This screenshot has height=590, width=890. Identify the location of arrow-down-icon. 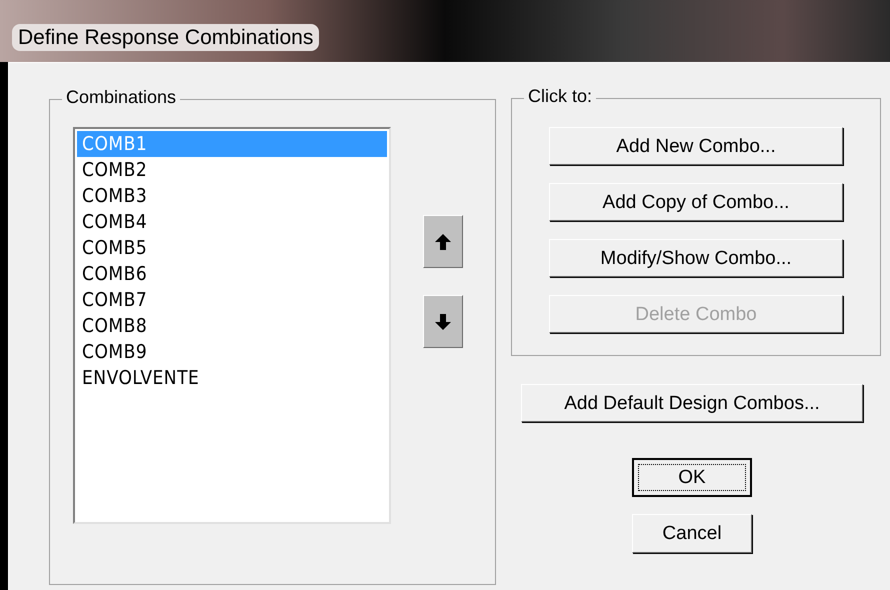
(443, 321).